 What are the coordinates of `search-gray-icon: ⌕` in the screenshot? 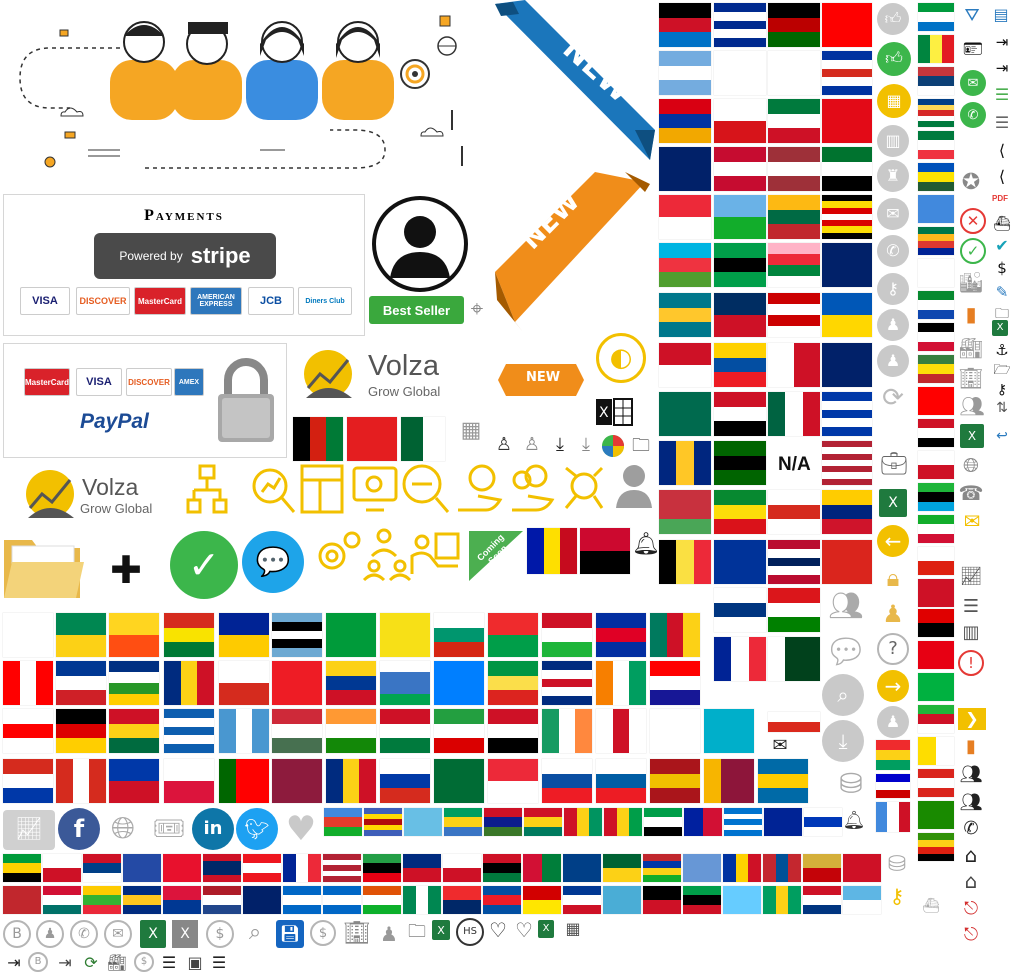 It's located at (843, 695).